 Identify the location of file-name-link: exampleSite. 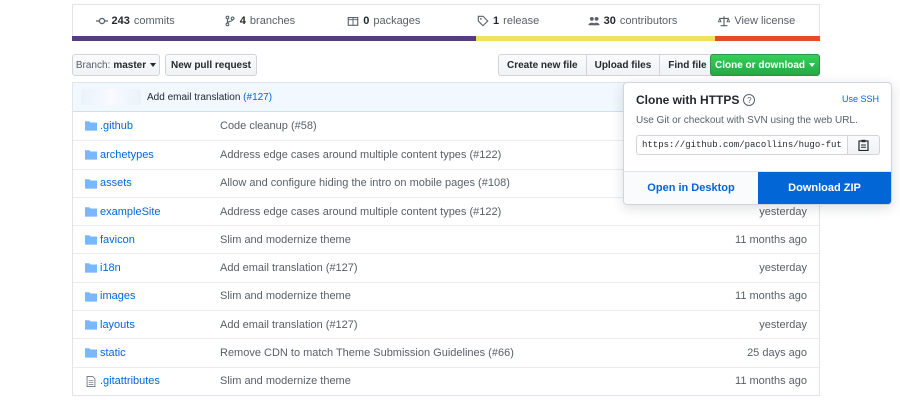
(130, 212).